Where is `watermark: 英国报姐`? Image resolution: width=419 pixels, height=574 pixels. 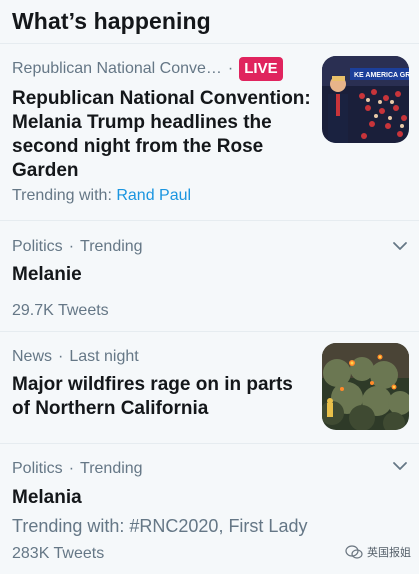 watermark: 英国报姐 is located at coordinates (378, 552).